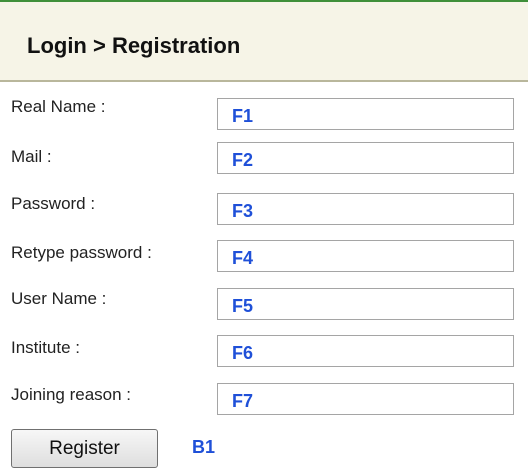  What do you see at coordinates (243, 258) in the screenshot?
I see `retype-password-field-tag: F4` at bounding box center [243, 258].